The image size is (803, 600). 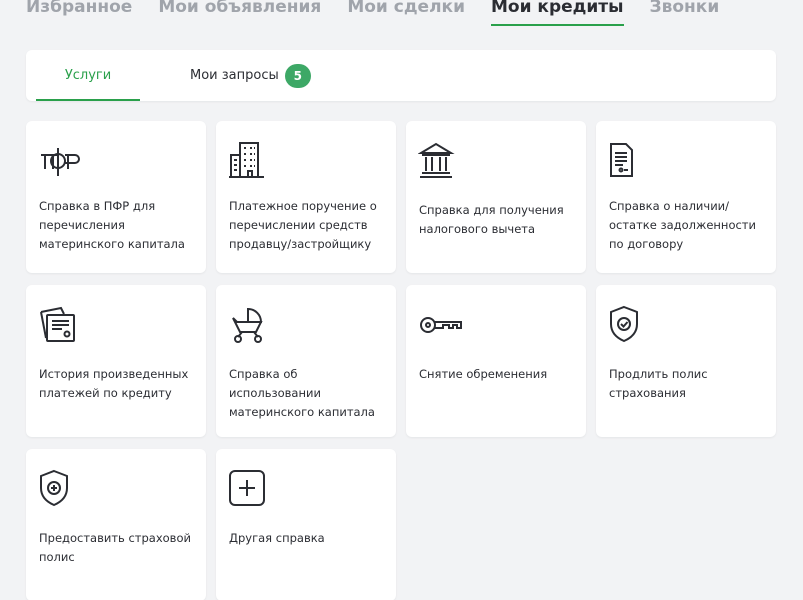 What do you see at coordinates (496, 361) in the screenshot?
I see `service-card-lien-removal: Снятие обременения` at bounding box center [496, 361].